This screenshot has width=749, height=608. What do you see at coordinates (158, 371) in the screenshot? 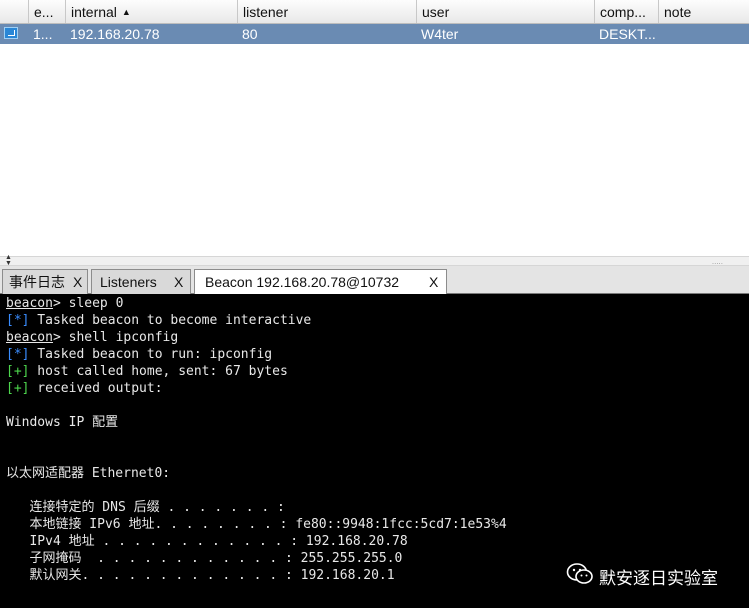
I see `console-text: host called home, sent: 67 bytes` at bounding box center [158, 371].